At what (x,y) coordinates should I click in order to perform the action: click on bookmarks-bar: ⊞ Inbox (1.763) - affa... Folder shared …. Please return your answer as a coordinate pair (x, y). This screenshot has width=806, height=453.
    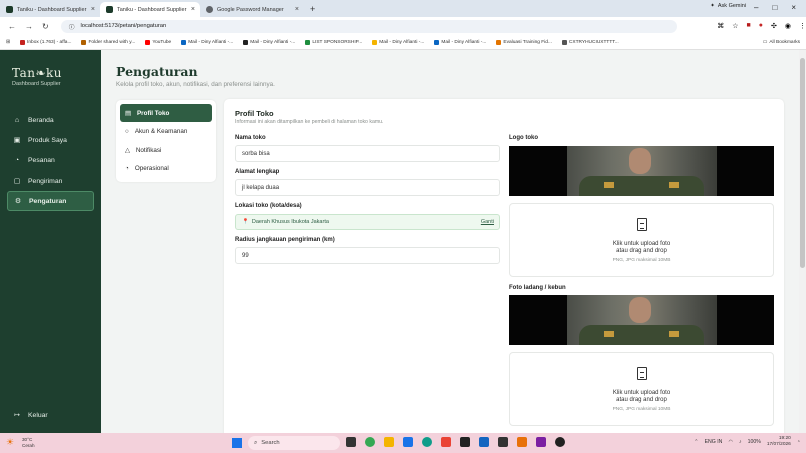
    Looking at the image, I should click on (403, 42).